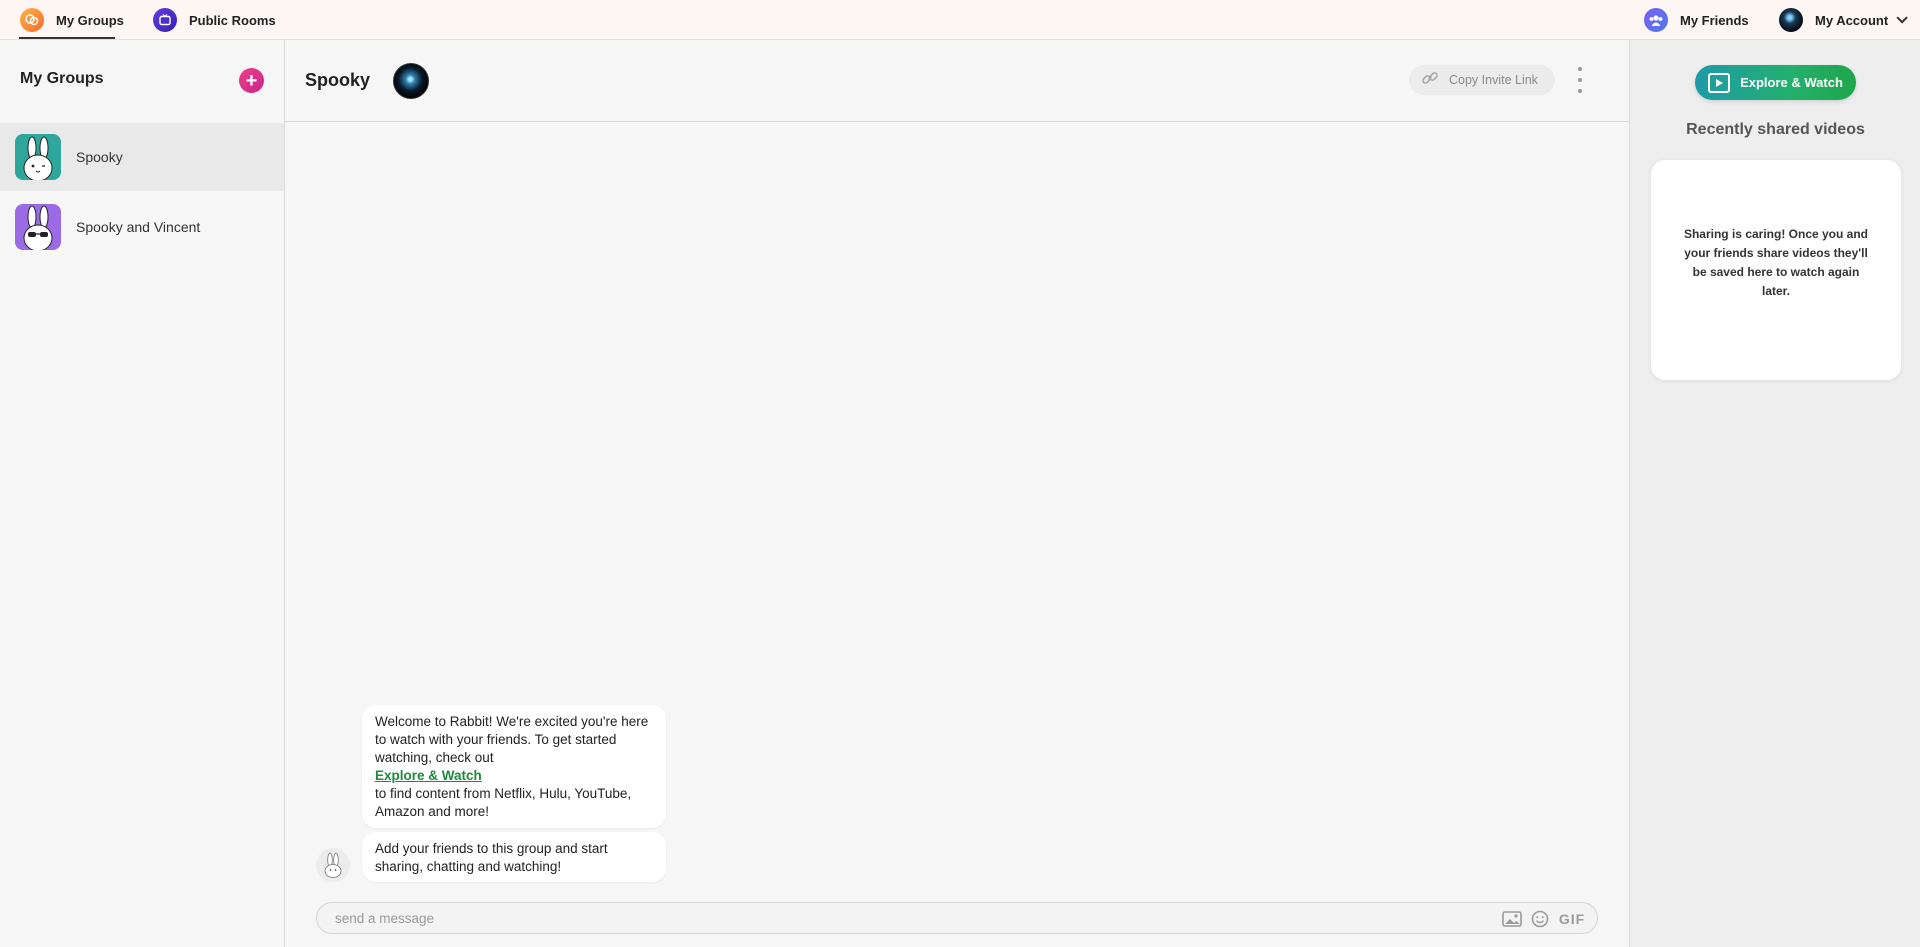  Describe the element at coordinates (1512, 919) in the screenshot. I see `image-icon` at that location.